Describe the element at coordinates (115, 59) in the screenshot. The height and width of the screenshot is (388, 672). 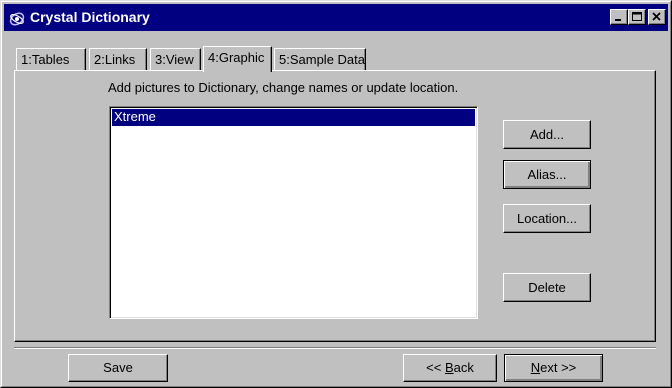
I see `tab-links-label: 2:Links` at that location.